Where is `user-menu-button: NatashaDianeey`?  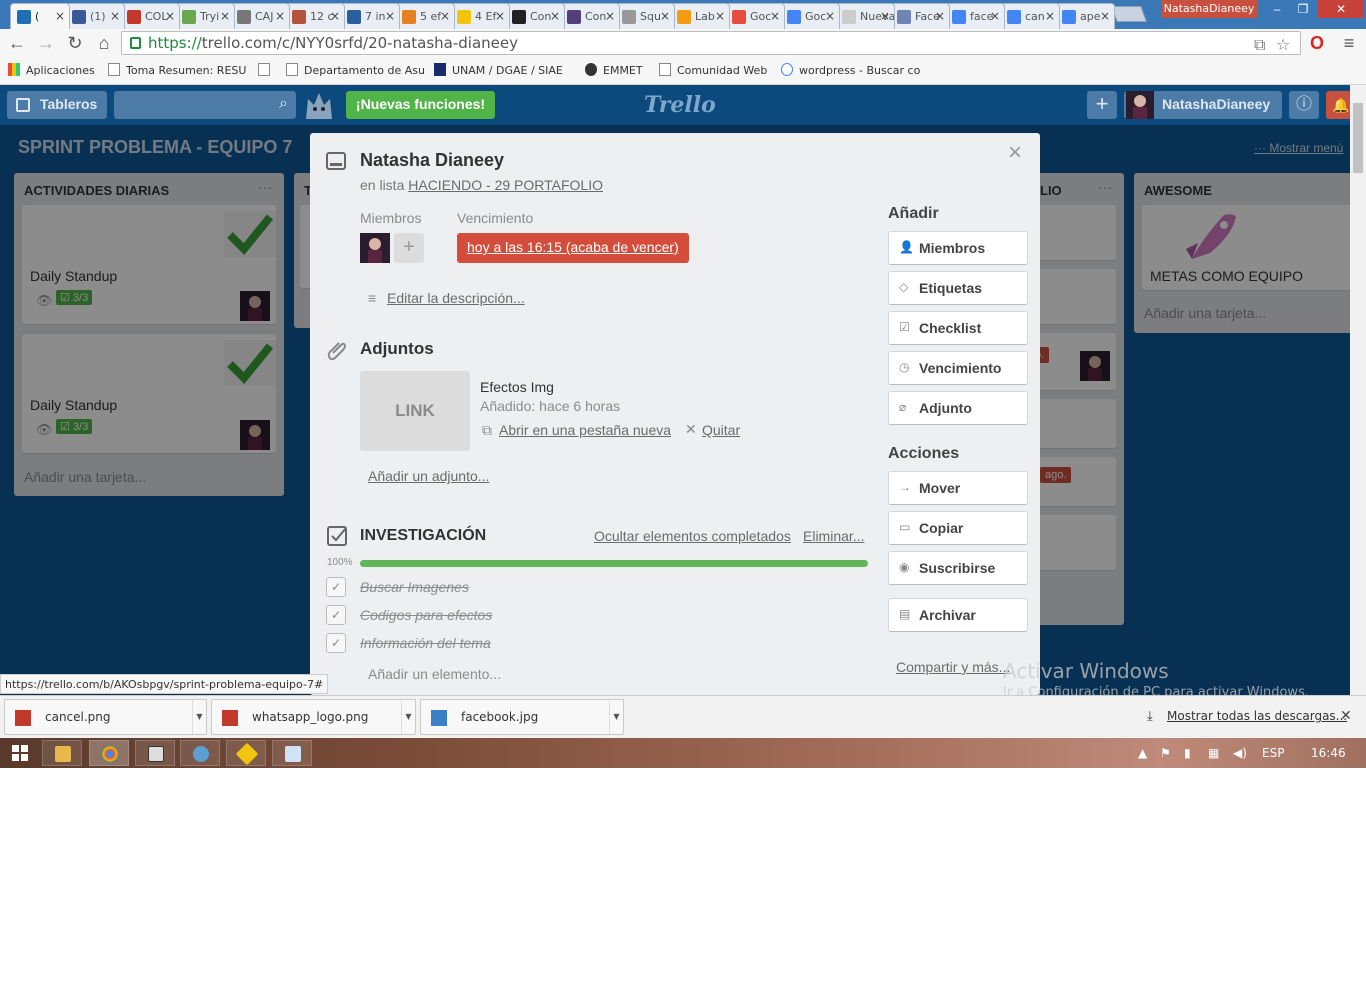
user-menu-button: NatashaDianeey is located at coordinates (1203, 105).